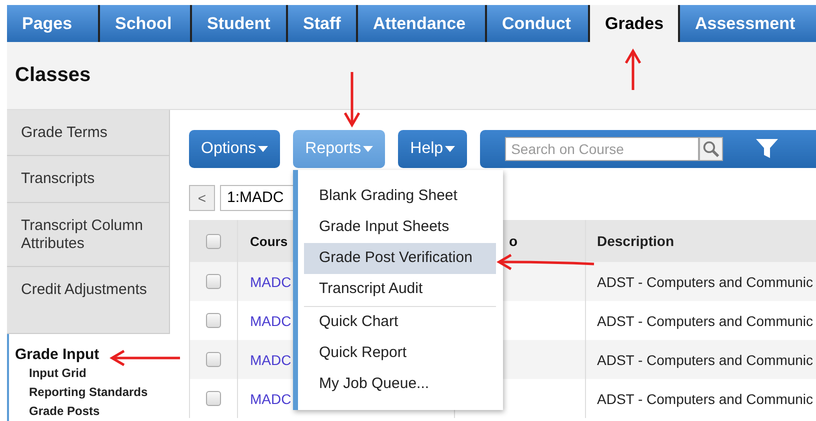  What do you see at coordinates (538, 23) in the screenshot?
I see `nav-tab: Conduct` at bounding box center [538, 23].